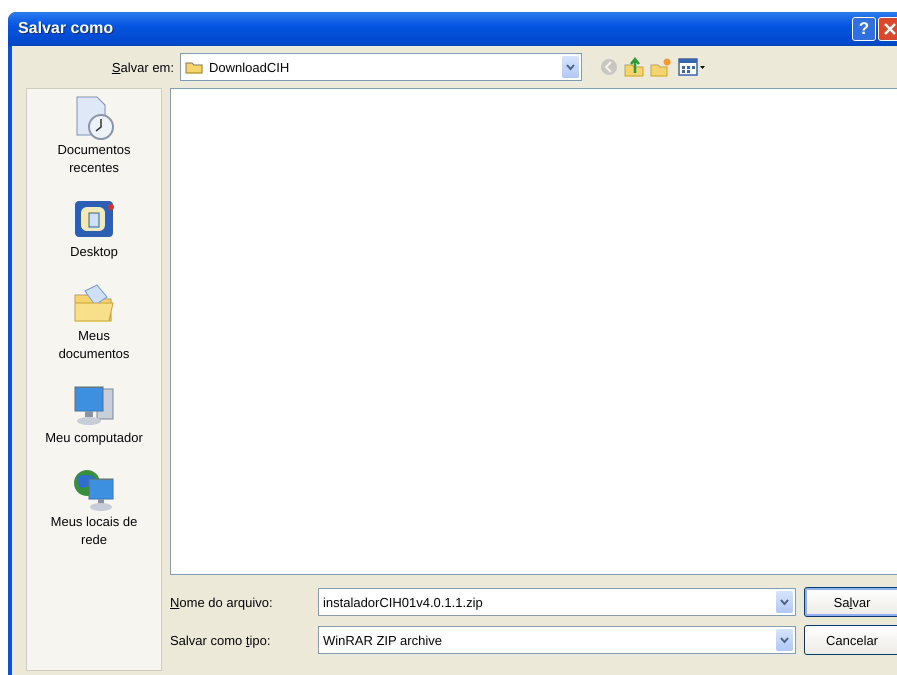 The image size is (897, 675). What do you see at coordinates (94, 345) in the screenshot?
I see `places-item-label: Meus documentos` at bounding box center [94, 345].